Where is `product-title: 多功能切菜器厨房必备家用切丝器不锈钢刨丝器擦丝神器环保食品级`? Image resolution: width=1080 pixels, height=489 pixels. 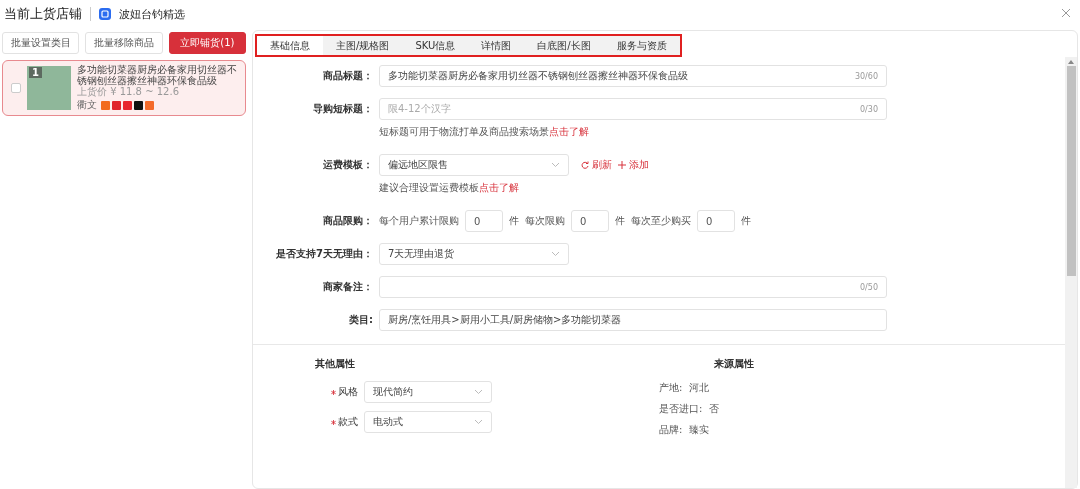
product-title: 多功能切菜器厨房必备家用切丝器不锈钢刨丝器擦丝神器环保食品级 is located at coordinates (157, 75).